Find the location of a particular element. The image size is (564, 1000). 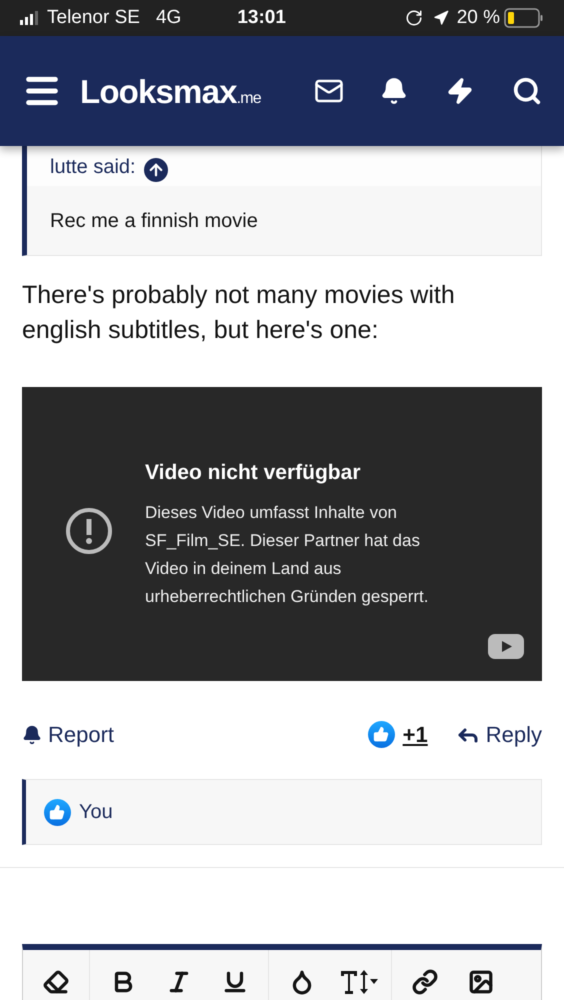

clock-time: 13:01 is located at coordinates (261, 18).